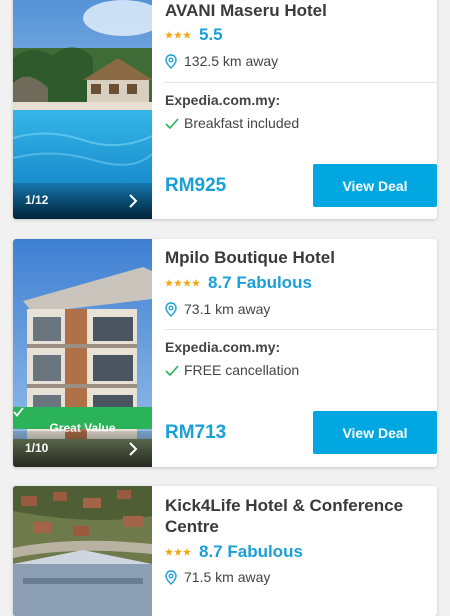  What do you see at coordinates (82, 449) in the screenshot?
I see `photo-counter-bar: 1/10` at bounding box center [82, 449].